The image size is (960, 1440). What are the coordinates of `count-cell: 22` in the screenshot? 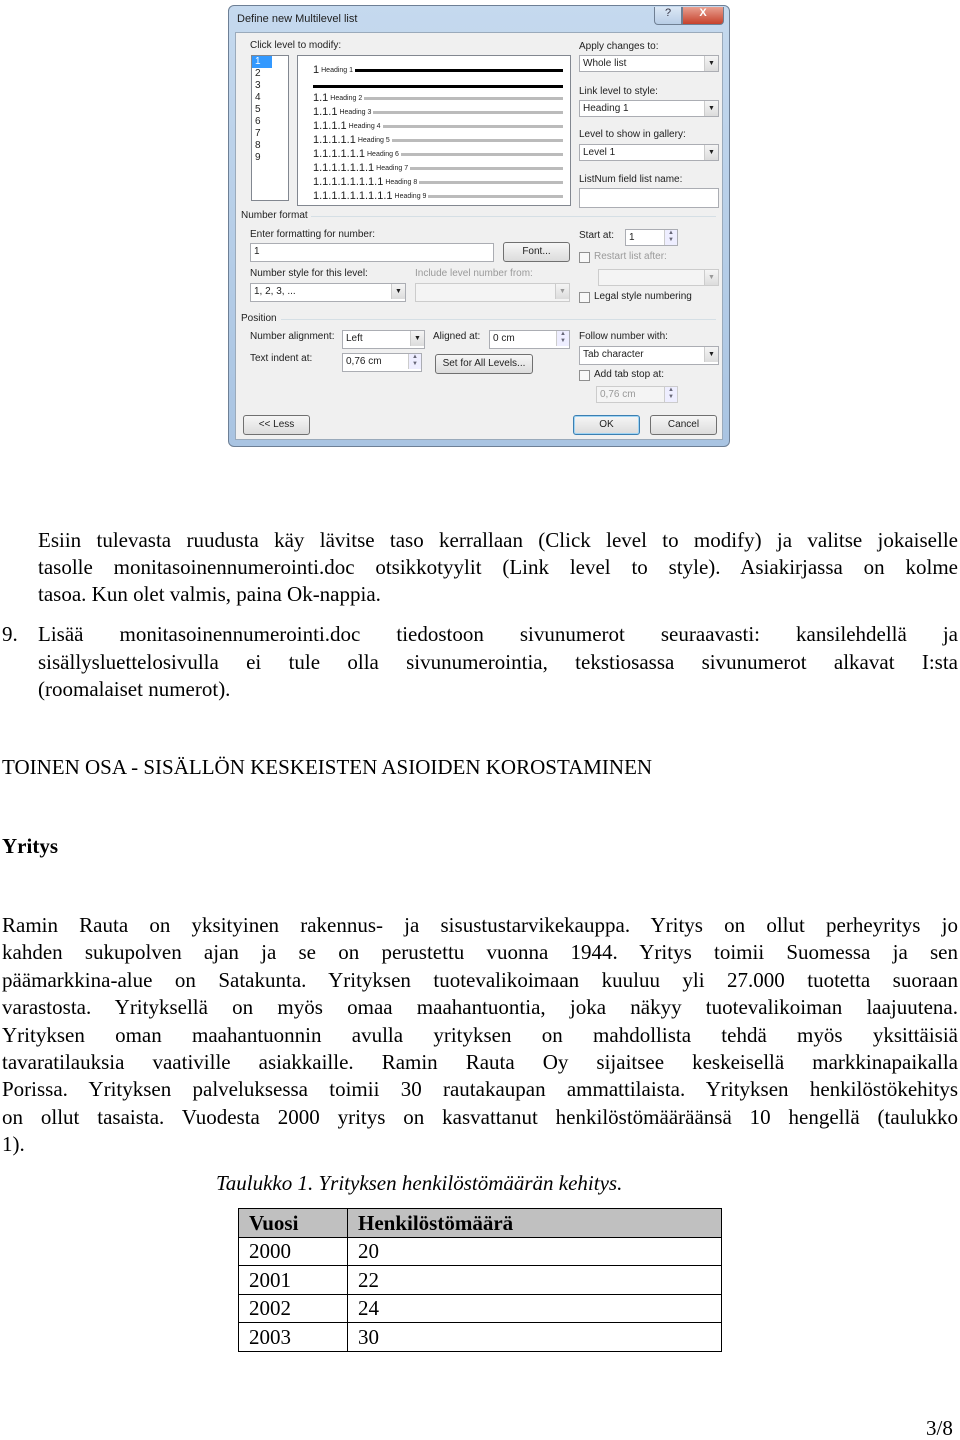 It's located at (534, 1280).